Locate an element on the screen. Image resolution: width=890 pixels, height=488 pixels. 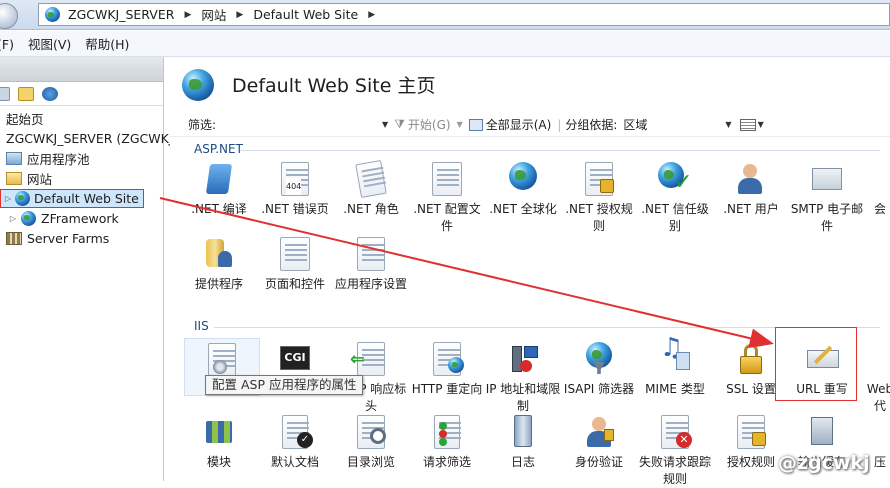
watermark-text: @zgcwkj is located at coordinates (824, 463).